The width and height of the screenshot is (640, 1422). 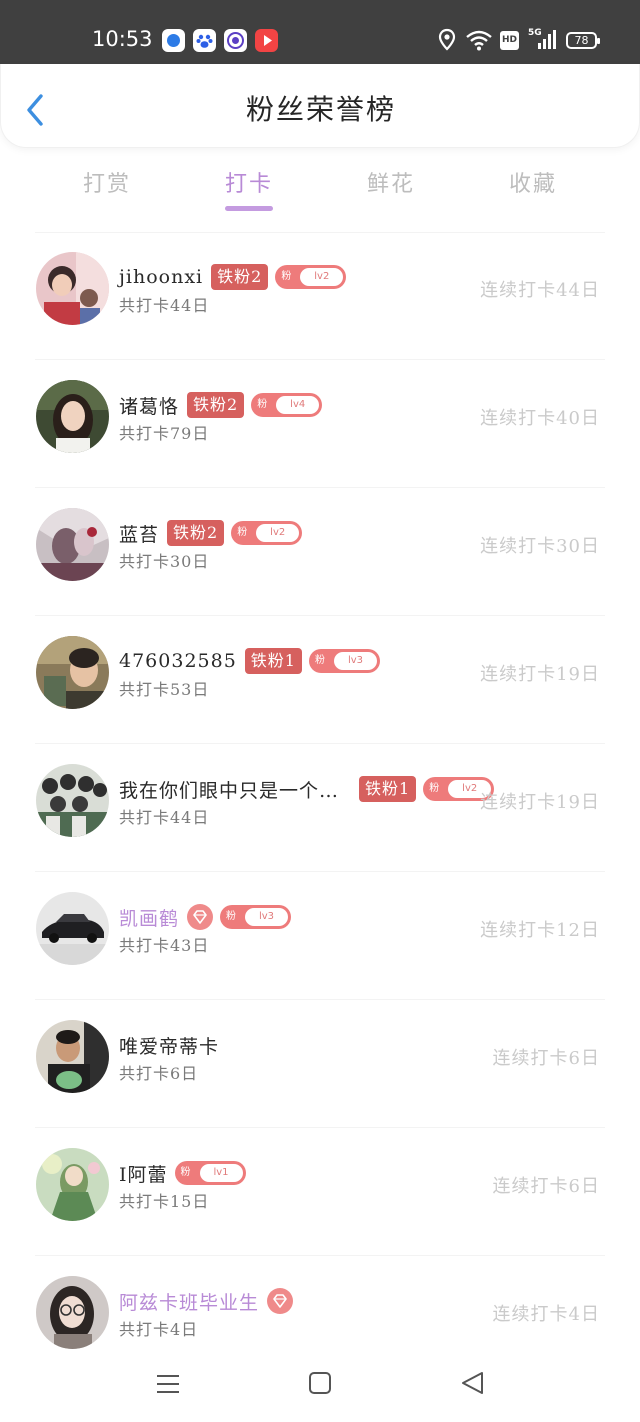 What do you see at coordinates (540, 290) in the screenshot?
I see `streak-checkins: 连续打卡44日` at bounding box center [540, 290].